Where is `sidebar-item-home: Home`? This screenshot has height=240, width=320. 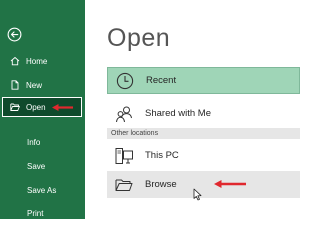 sidebar-item-home: Home is located at coordinates (42, 61).